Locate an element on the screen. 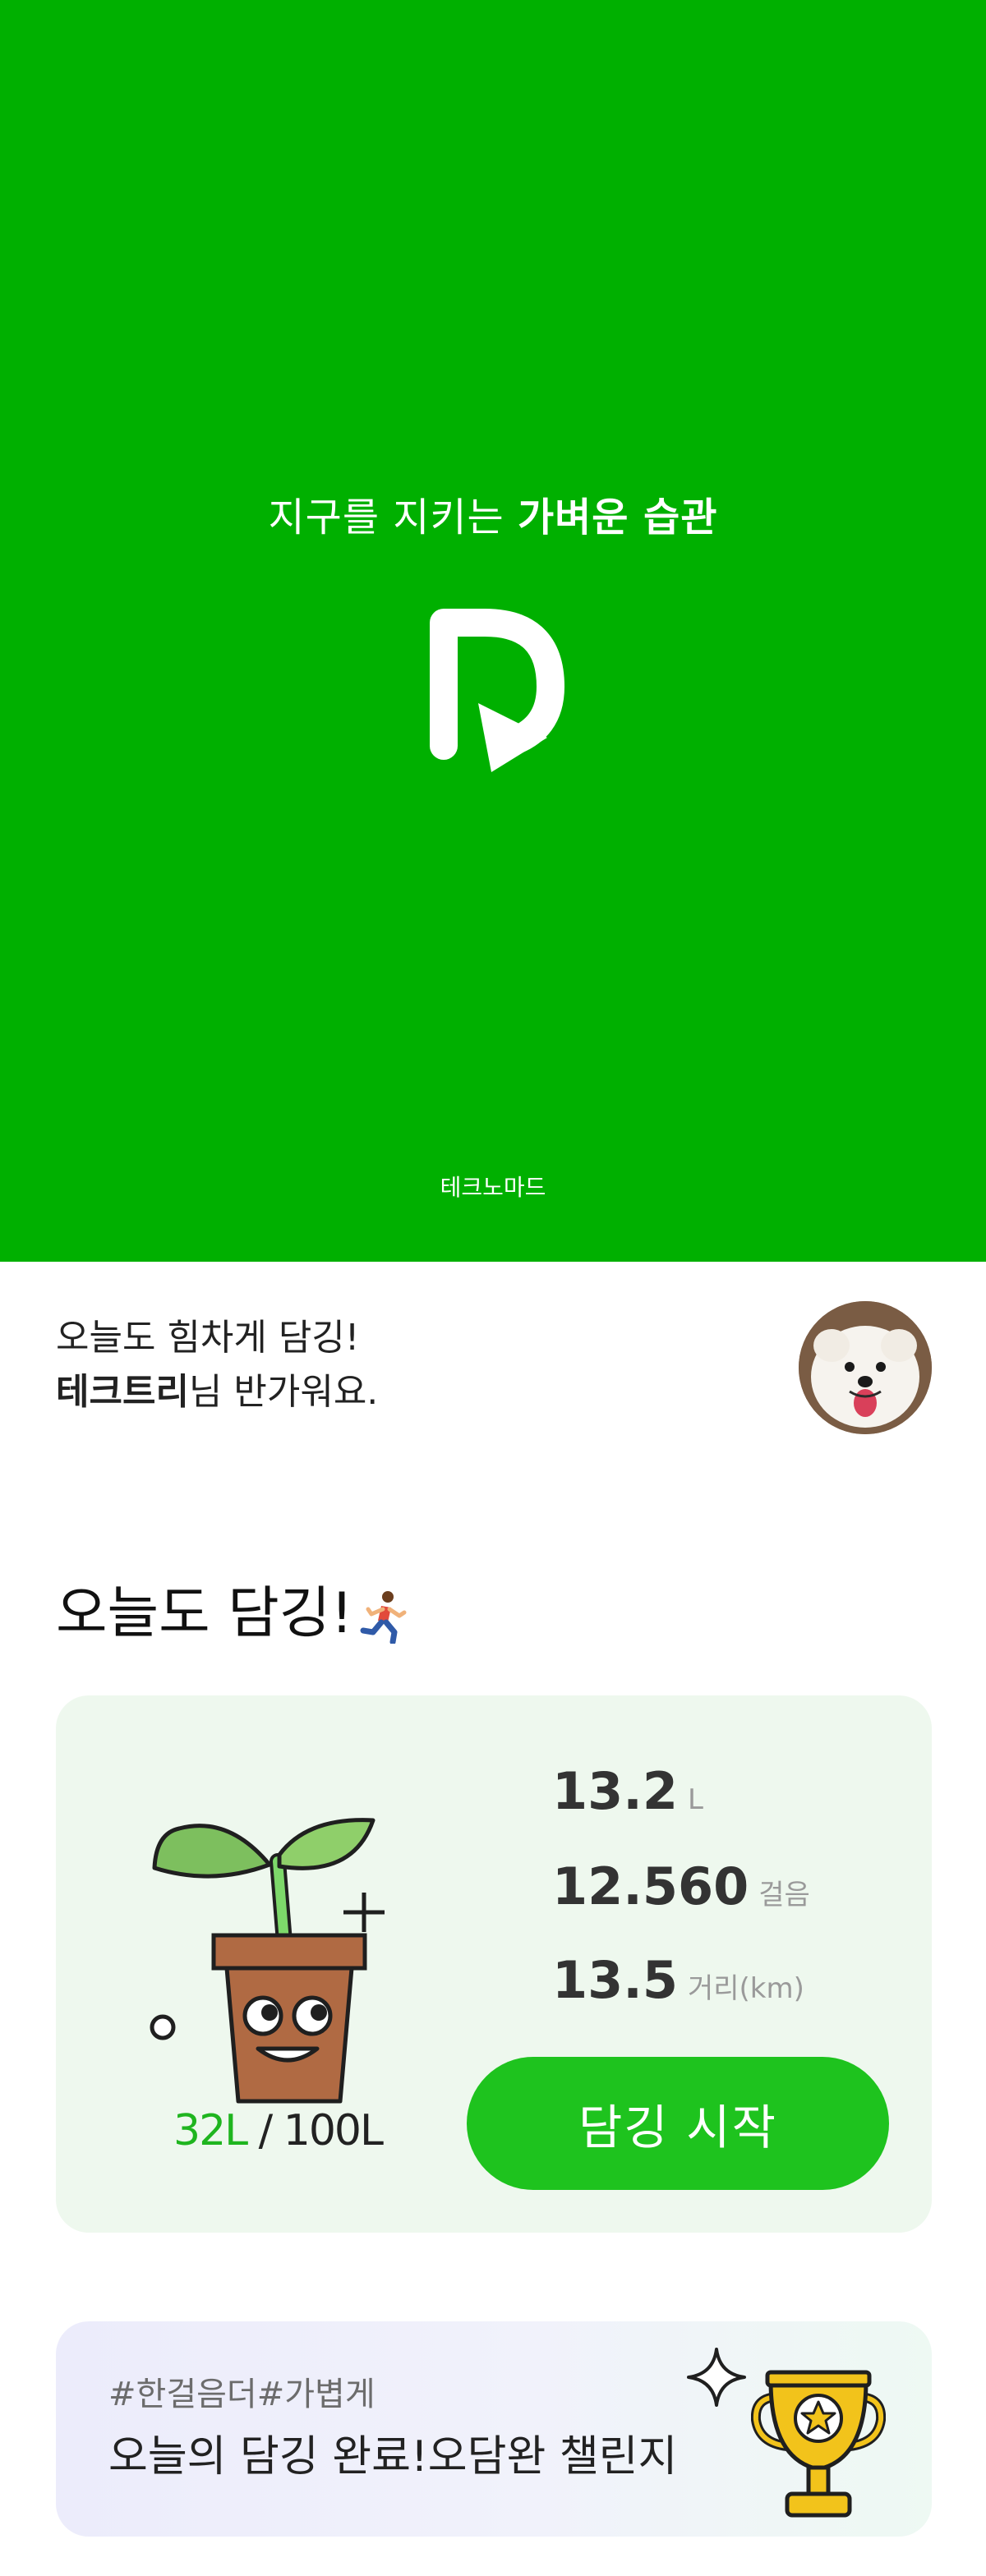 The image size is (986, 2576). stat-volume: 13.2 L is located at coordinates (627, 1791).